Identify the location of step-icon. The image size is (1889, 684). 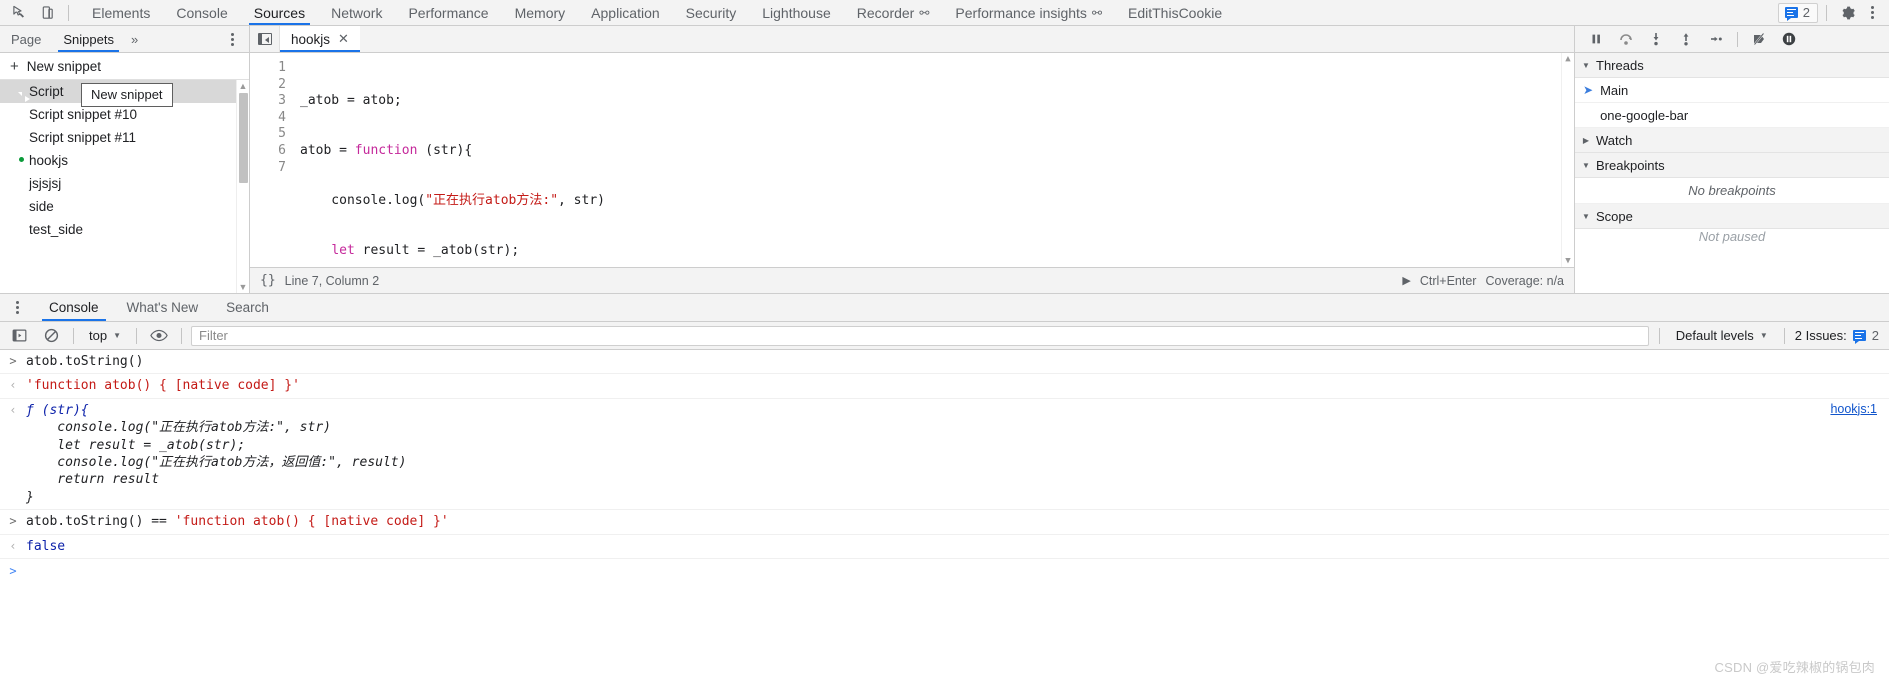
(1716, 39).